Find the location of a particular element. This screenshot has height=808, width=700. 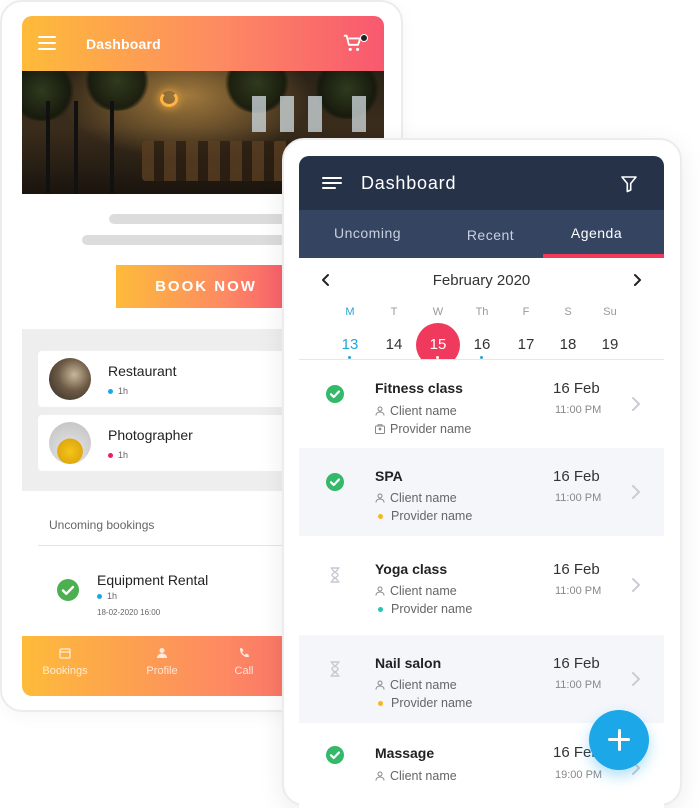

tab-recent: Recent is located at coordinates (490, 236).